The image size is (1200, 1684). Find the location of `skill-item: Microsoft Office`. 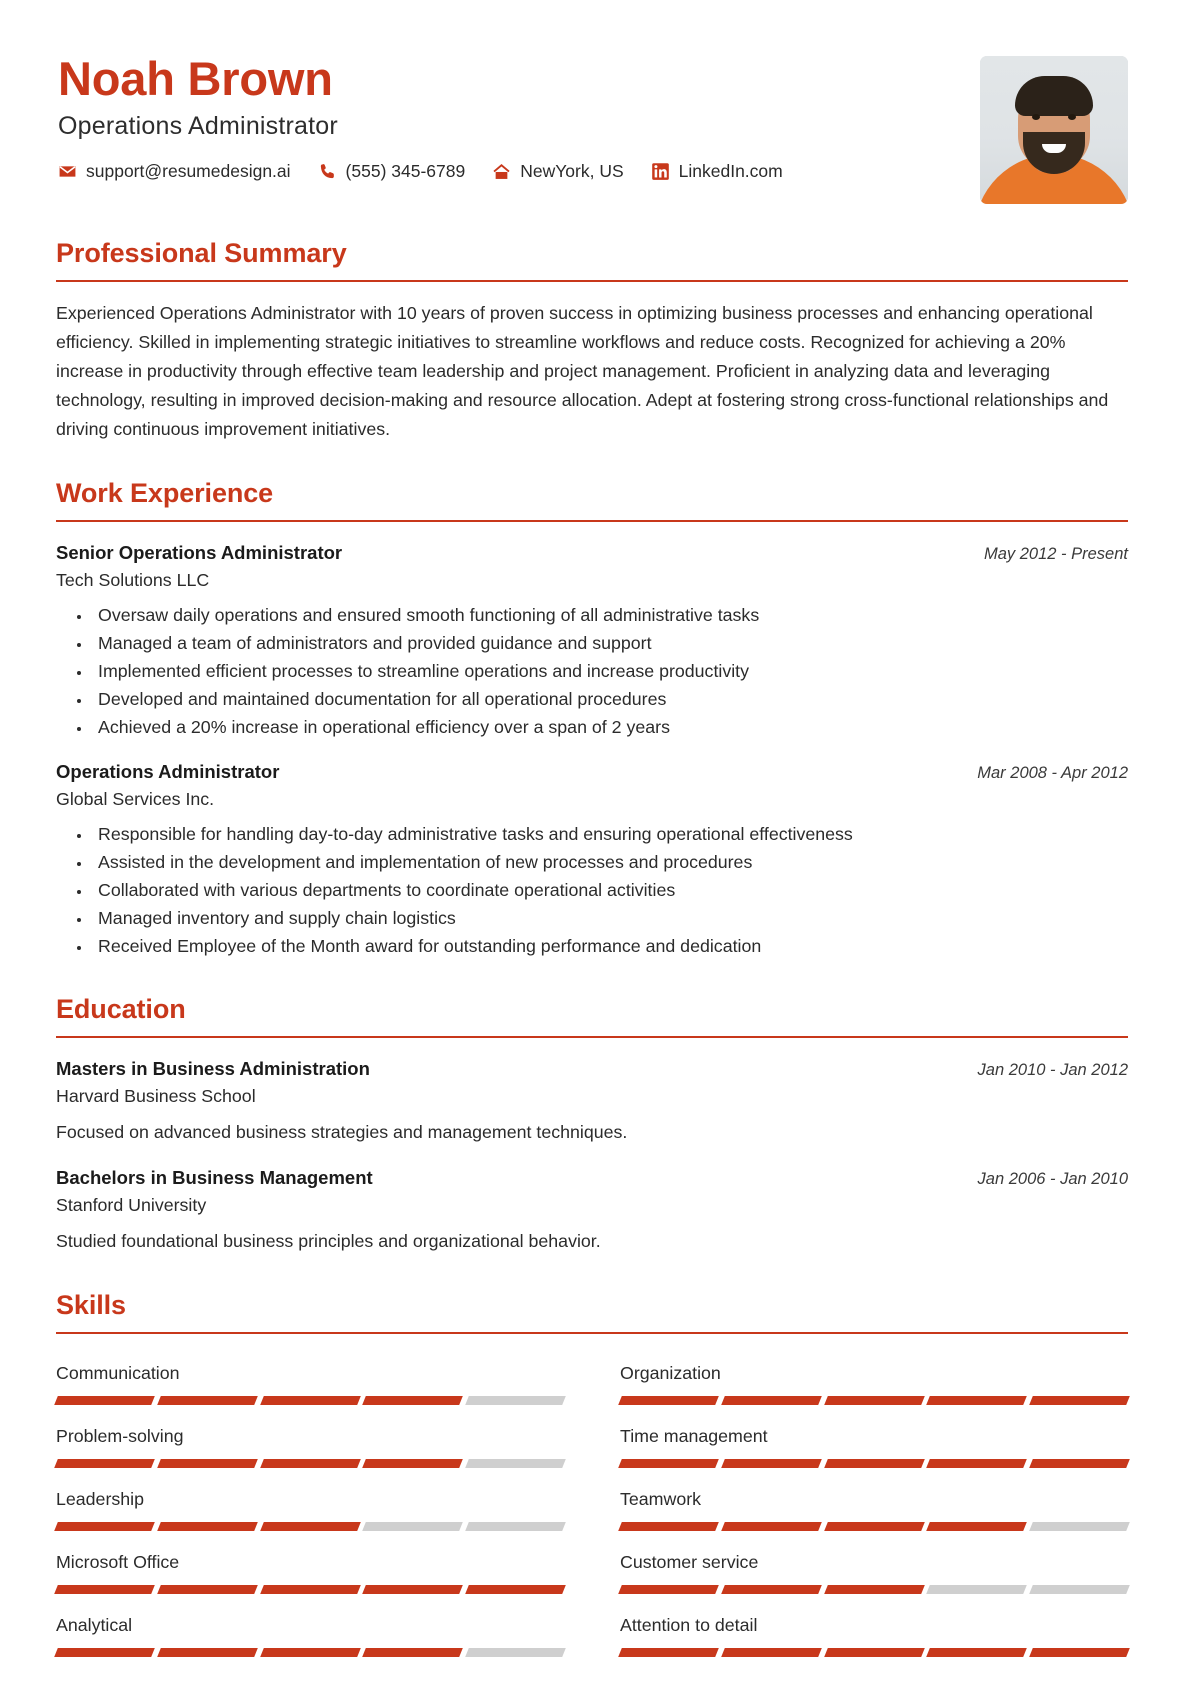

skill-item: Microsoft Office is located at coordinates (310, 1572).